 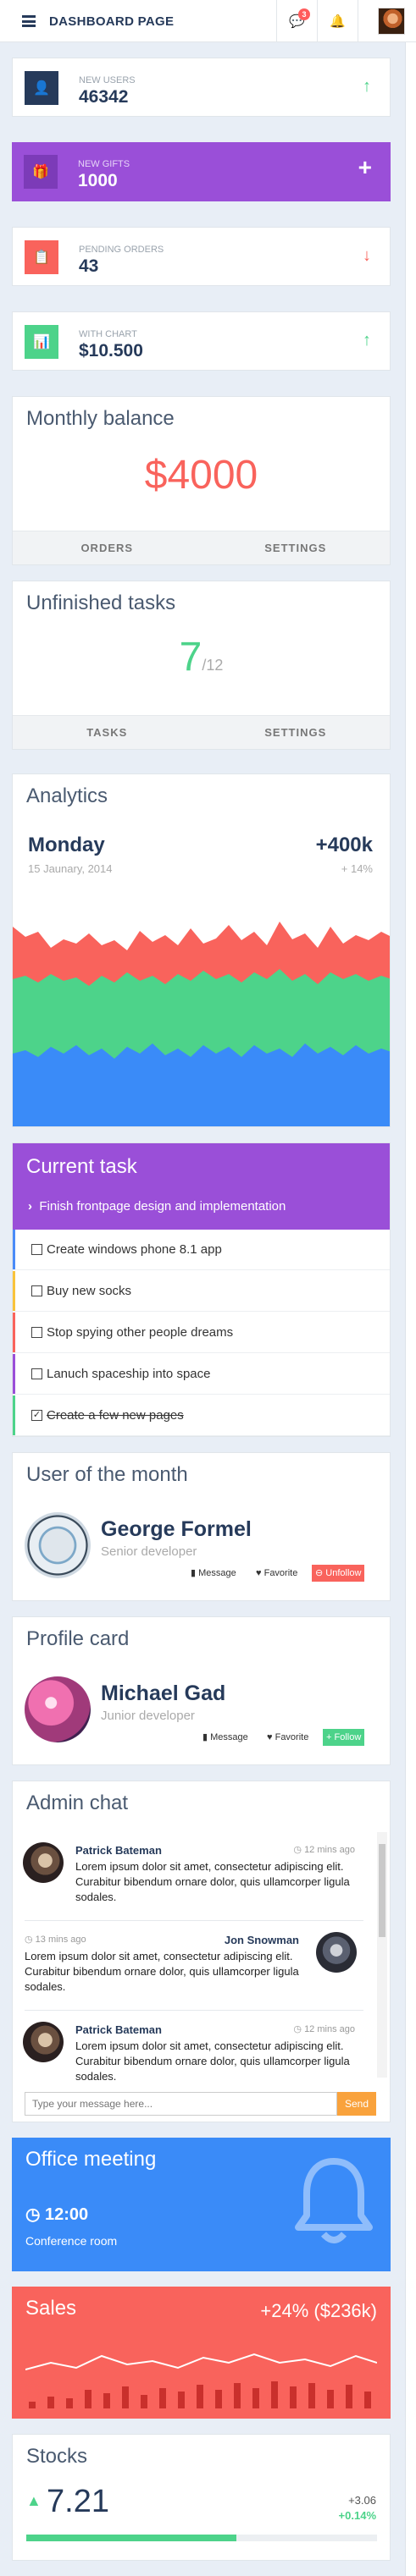 What do you see at coordinates (344, 1737) in the screenshot?
I see `follow-button: + Follow` at bounding box center [344, 1737].